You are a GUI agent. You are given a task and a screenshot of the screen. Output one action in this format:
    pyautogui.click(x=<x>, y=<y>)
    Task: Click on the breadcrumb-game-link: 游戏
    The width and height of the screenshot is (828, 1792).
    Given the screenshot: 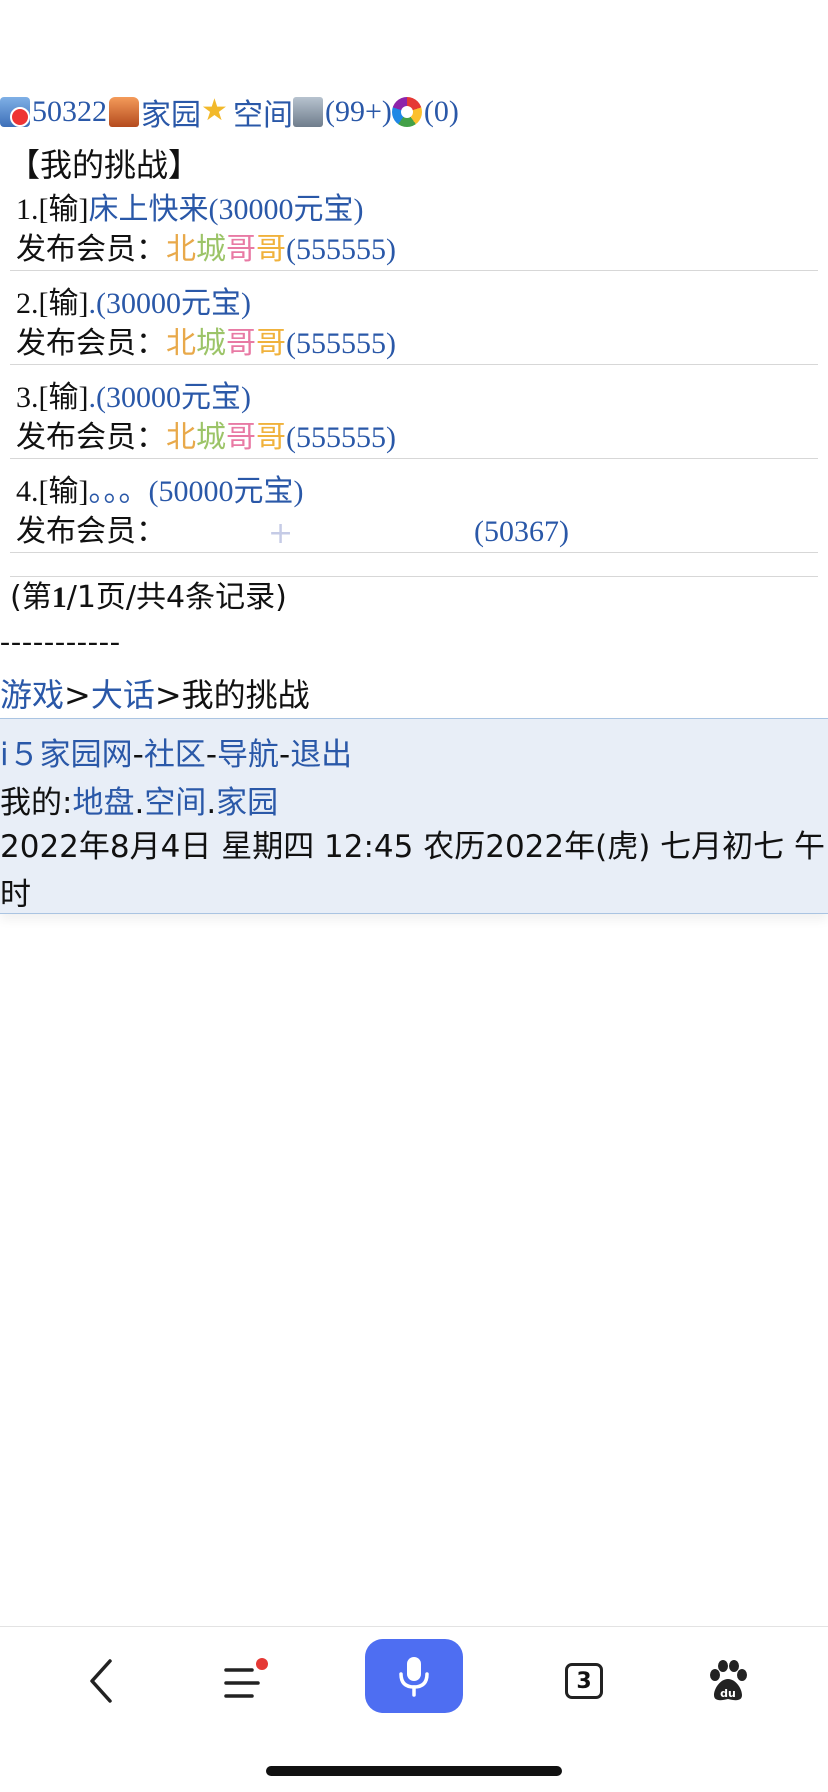 What is the action you would take?
    pyautogui.click(x=32, y=695)
    